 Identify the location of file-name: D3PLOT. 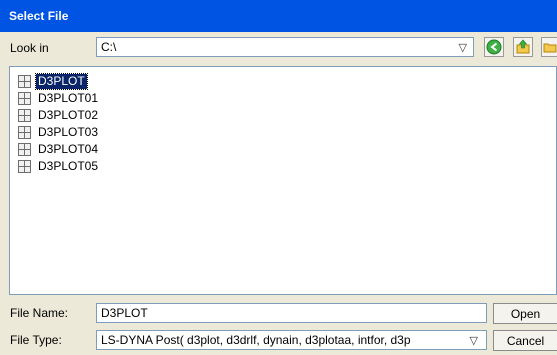
(61, 81).